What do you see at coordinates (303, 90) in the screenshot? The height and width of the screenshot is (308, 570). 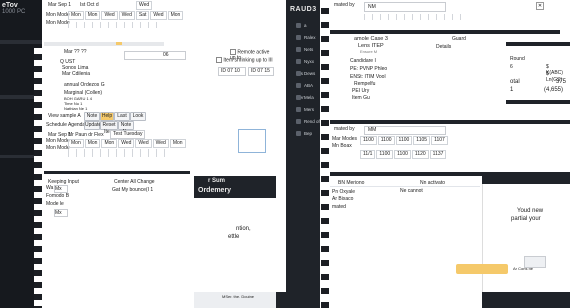 I see `sidebar-item: ABA Mer` at bounding box center [303, 90].